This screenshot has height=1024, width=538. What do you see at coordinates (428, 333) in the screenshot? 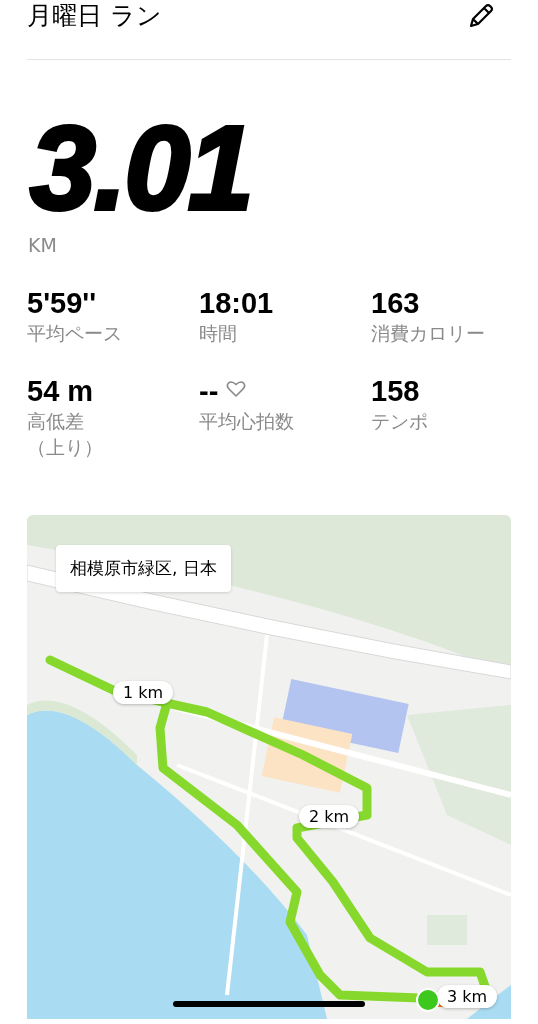
I see `stat-label: 消費カロリー` at bounding box center [428, 333].